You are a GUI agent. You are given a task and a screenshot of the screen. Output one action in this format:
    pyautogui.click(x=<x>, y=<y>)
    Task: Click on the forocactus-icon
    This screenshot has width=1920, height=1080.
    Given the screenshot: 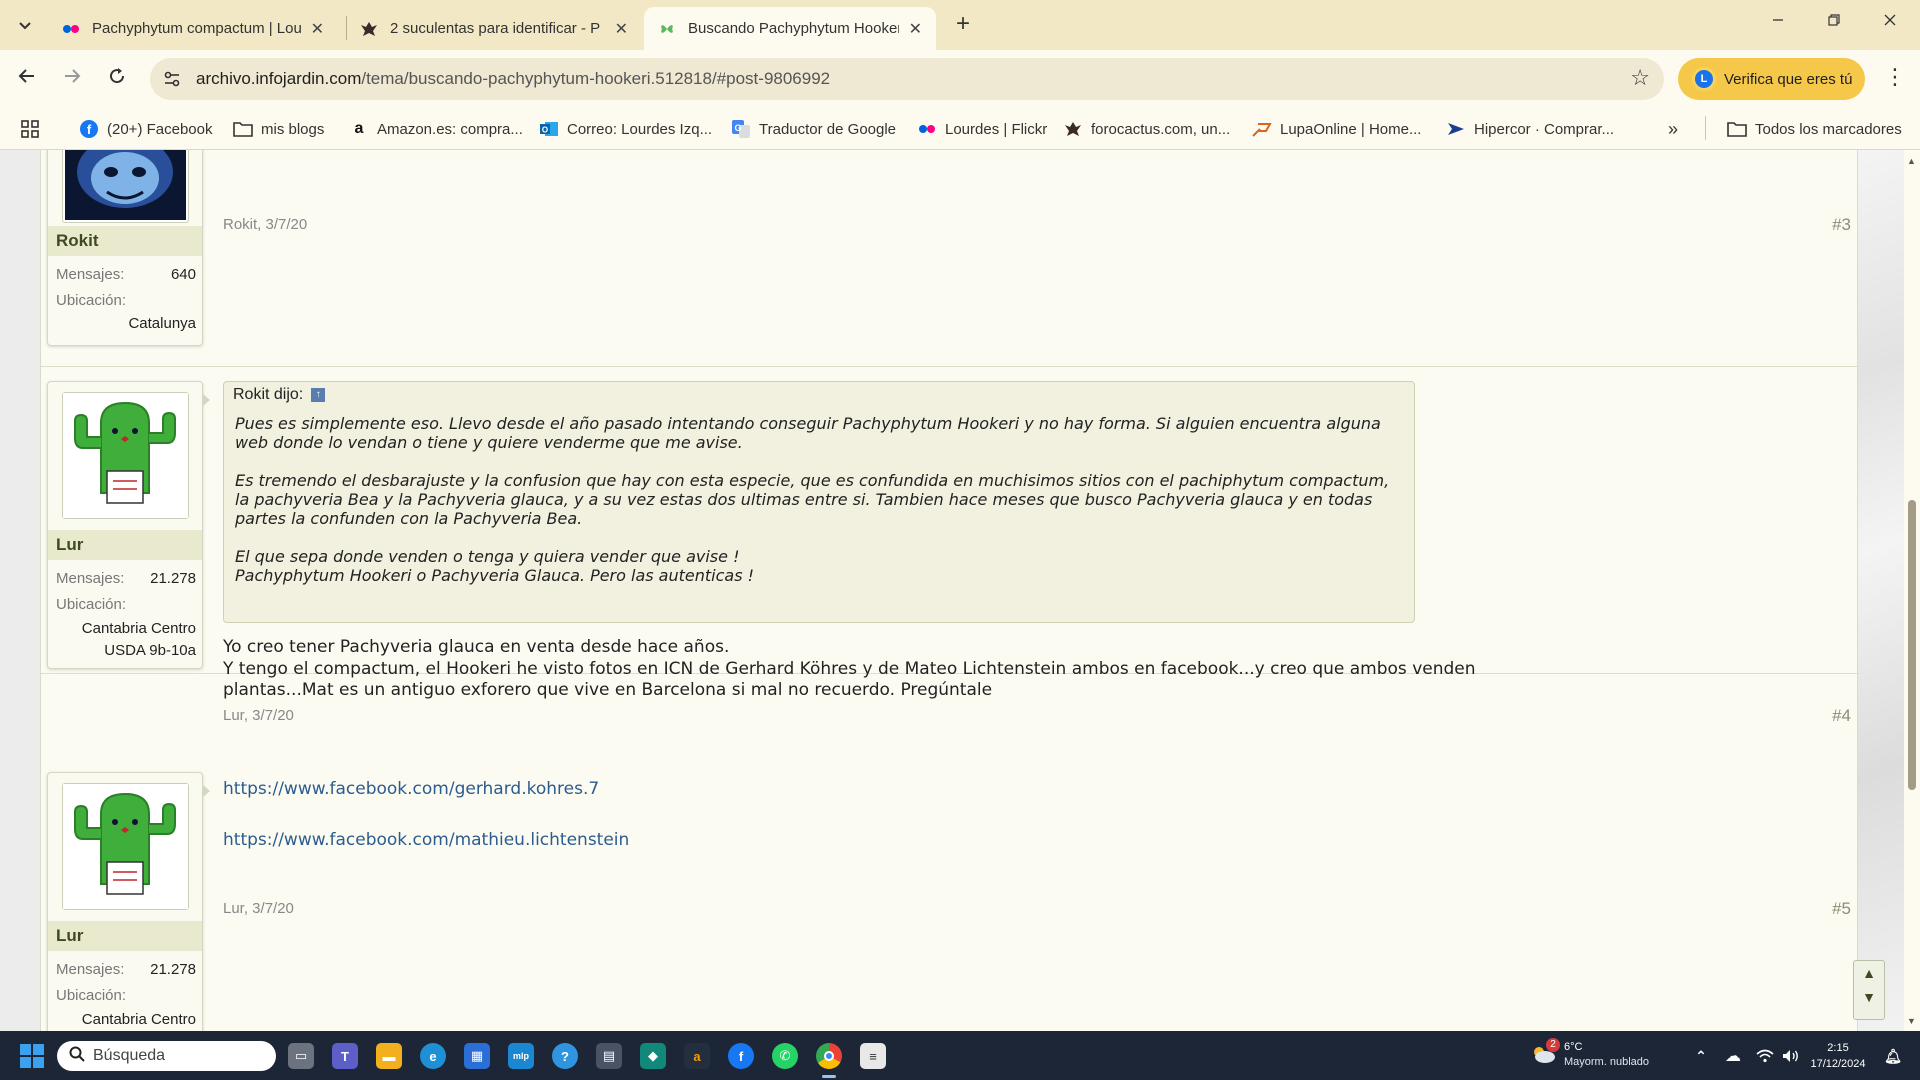 What is the action you would take?
    pyautogui.click(x=369, y=29)
    